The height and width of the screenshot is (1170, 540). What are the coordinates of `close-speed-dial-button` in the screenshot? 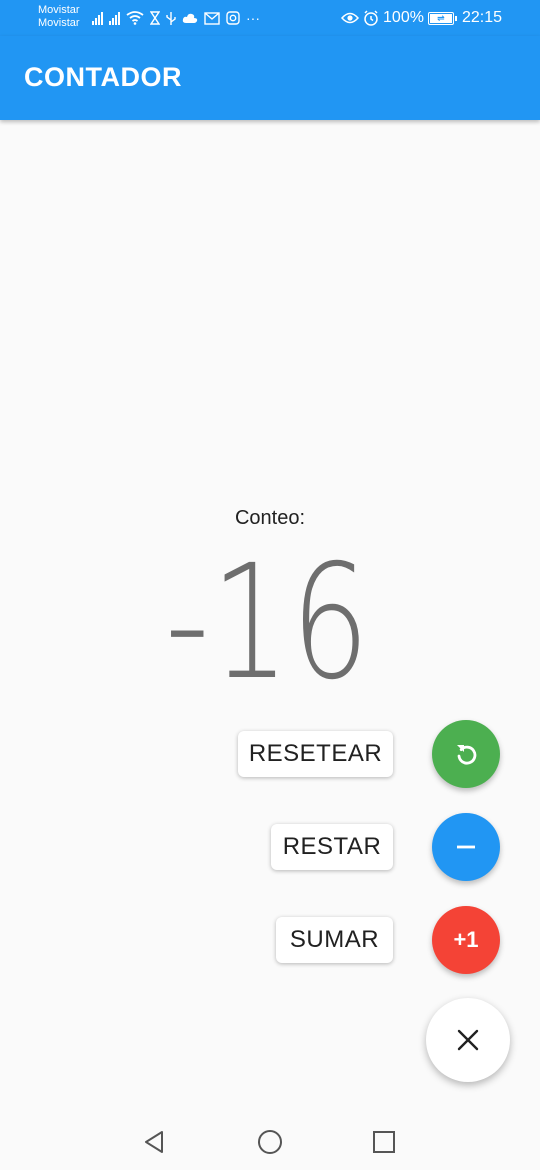 It's located at (468, 1040).